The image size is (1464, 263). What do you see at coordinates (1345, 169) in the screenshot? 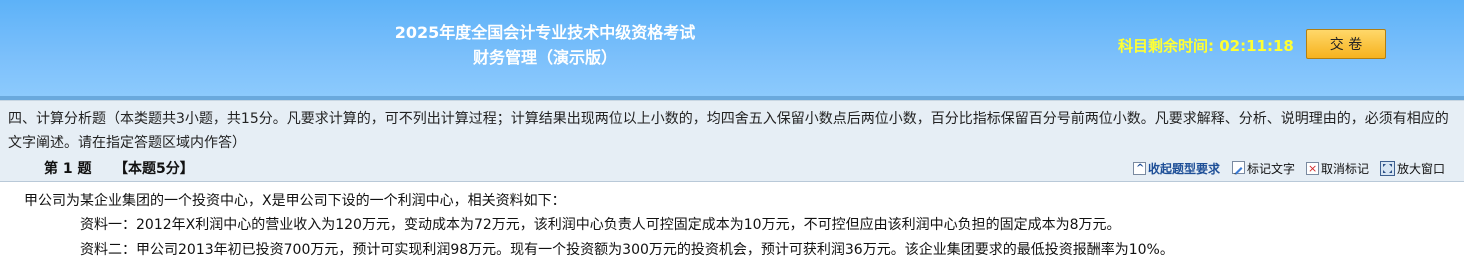
I see `cancel-mark-label: 取消标记` at bounding box center [1345, 169].